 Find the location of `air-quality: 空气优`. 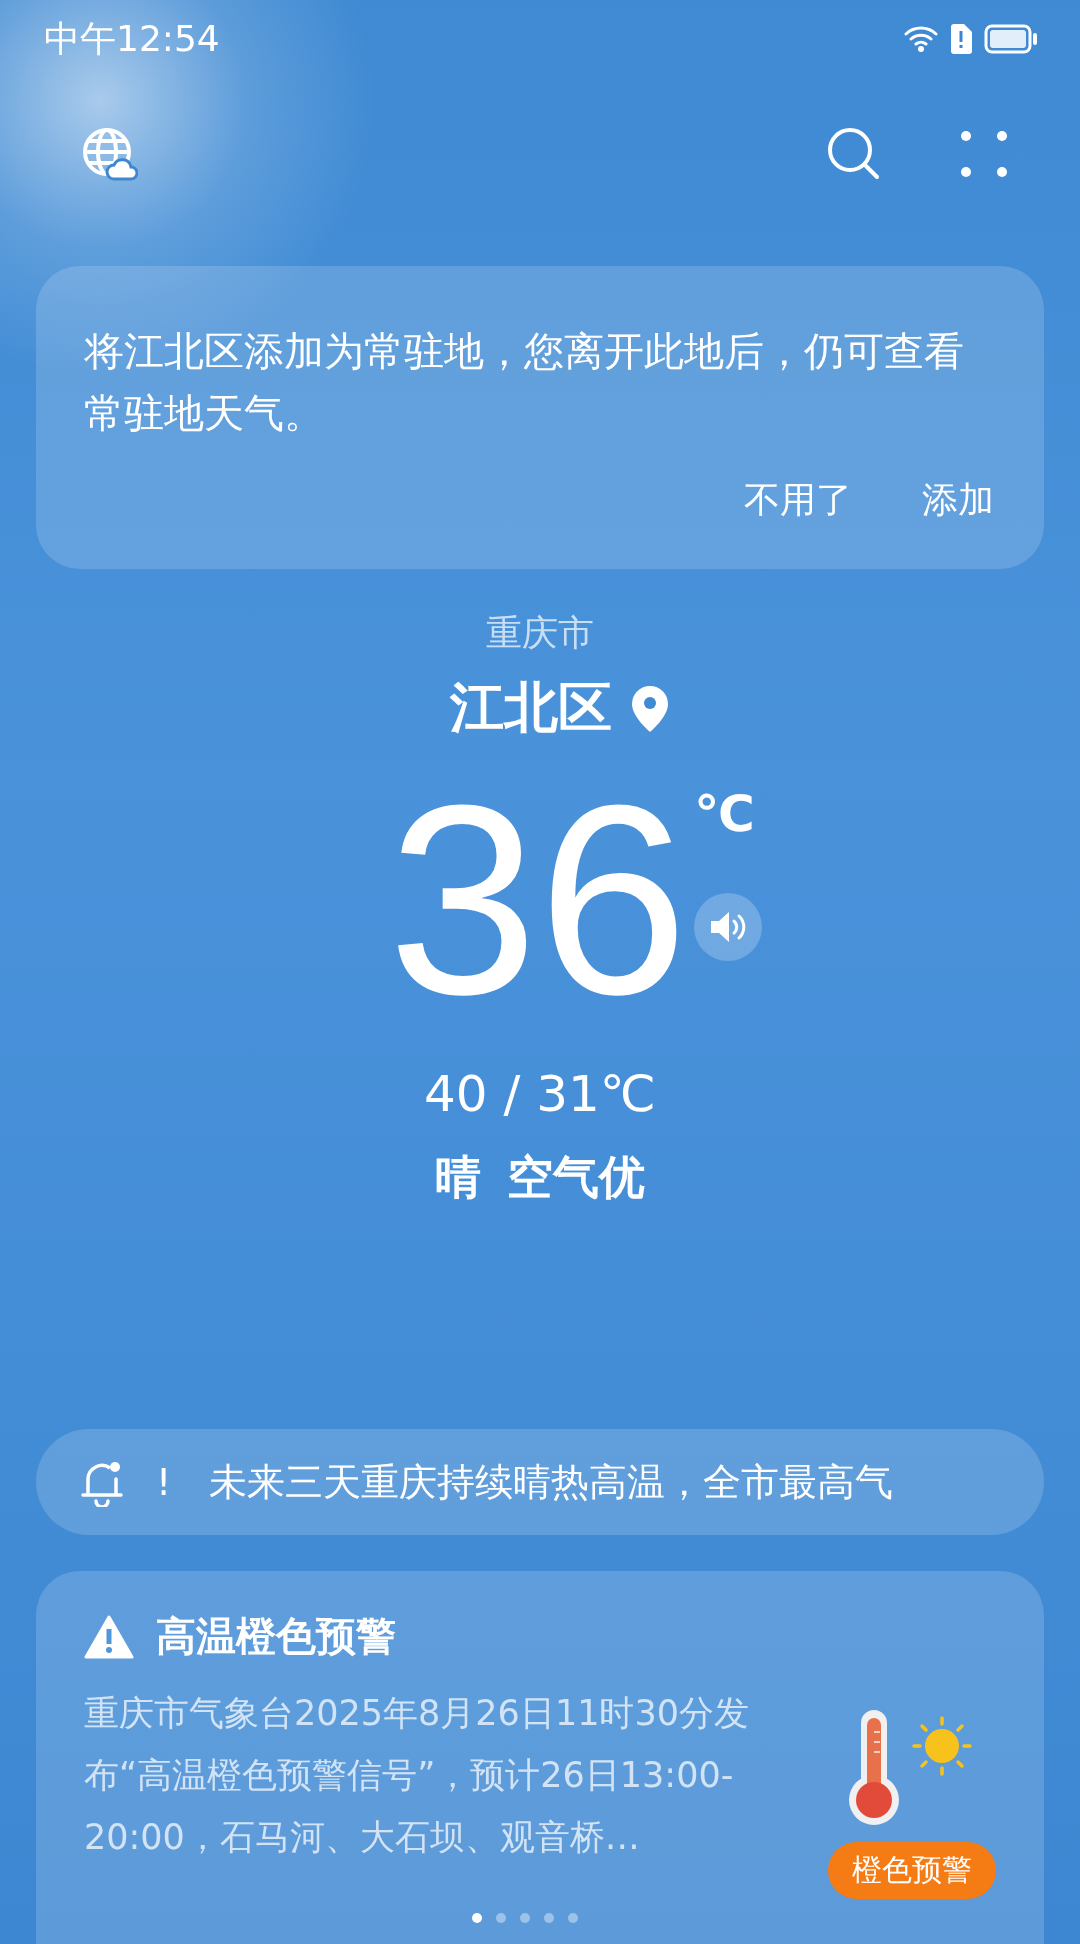

air-quality: 空气优 is located at coordinates (576, 1177).